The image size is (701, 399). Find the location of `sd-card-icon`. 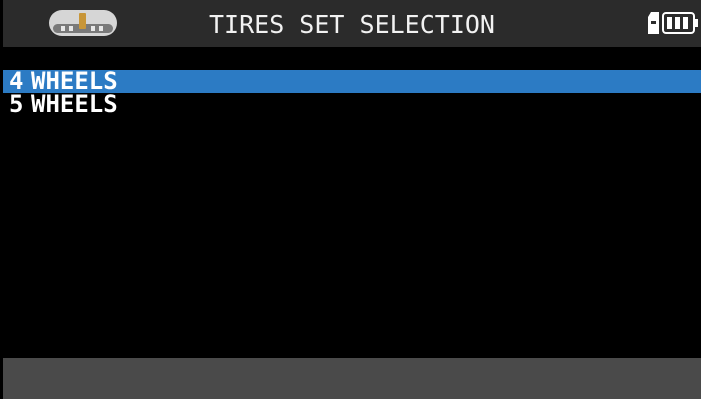

sd-card-icon is located at coordinates (653, 23).